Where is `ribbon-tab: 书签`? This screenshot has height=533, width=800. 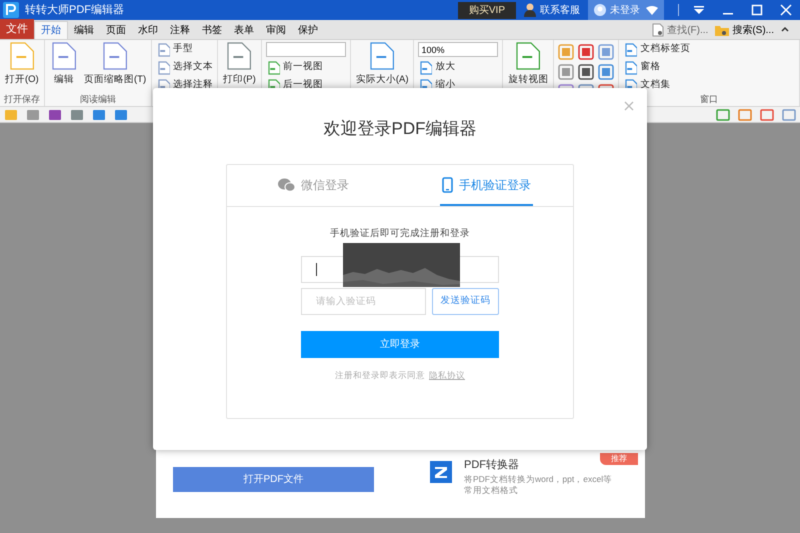
ribbon-tab: 书签 is located at coordinates (212, 30).